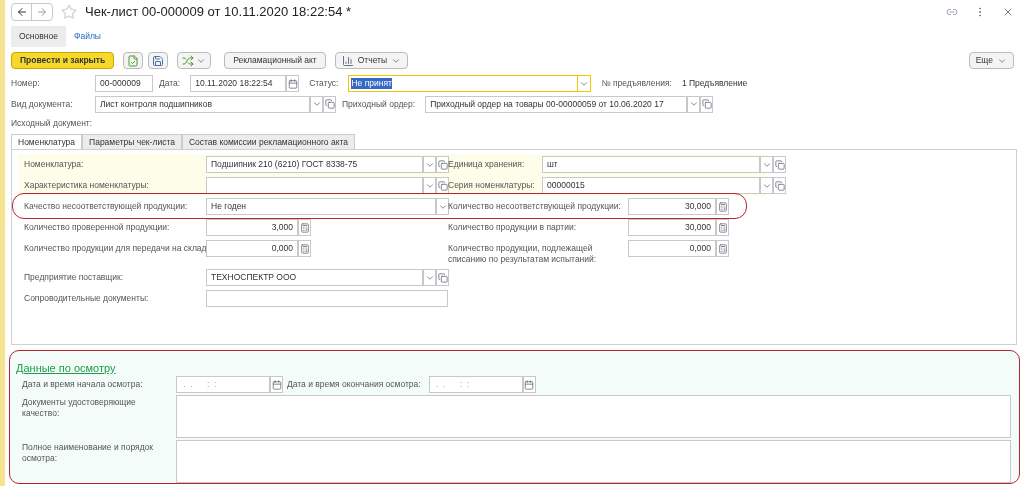 The image size is (1024, 486). What do you see at coordinates (379, 104) in the screenshot?
I see `field-label: Приходный ордер:` at bounding box center [379, 104].